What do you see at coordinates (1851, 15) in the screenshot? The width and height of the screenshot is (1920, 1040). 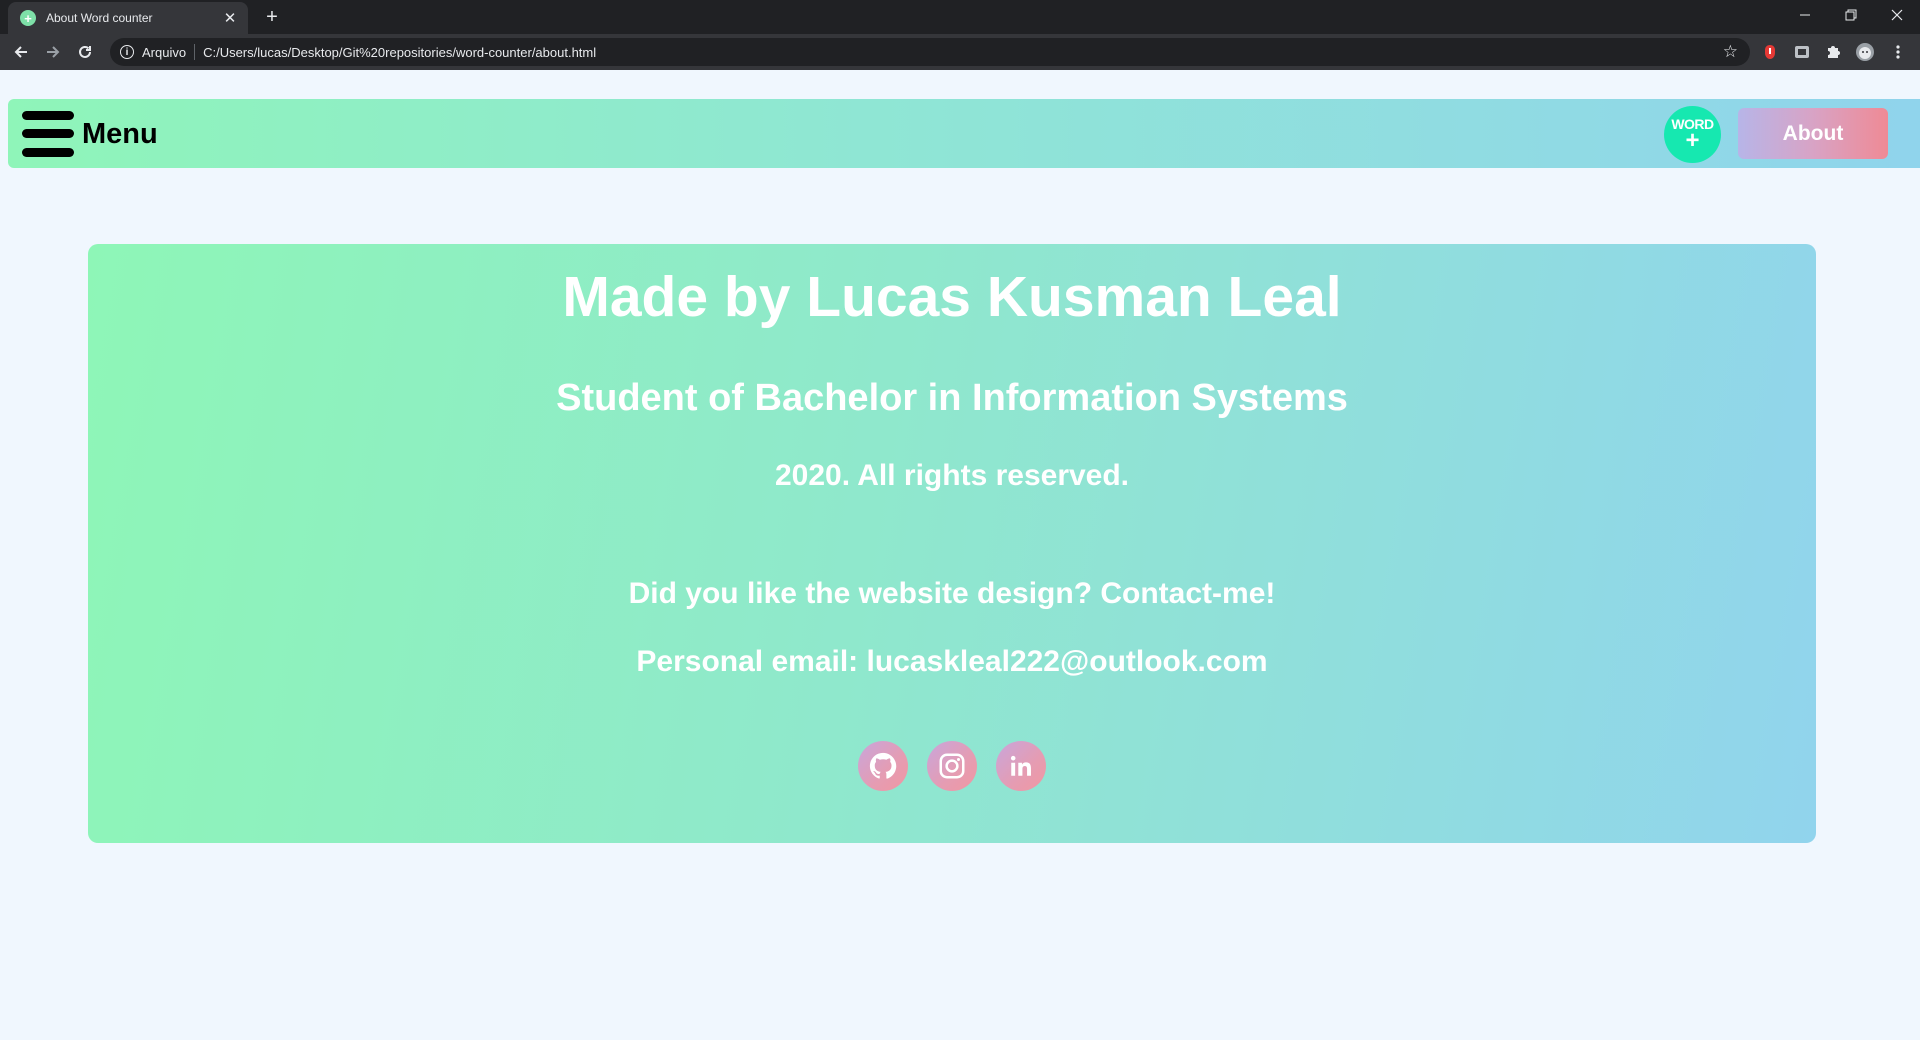 I see `restore-window-icon` at bounding box center [1851, 15].